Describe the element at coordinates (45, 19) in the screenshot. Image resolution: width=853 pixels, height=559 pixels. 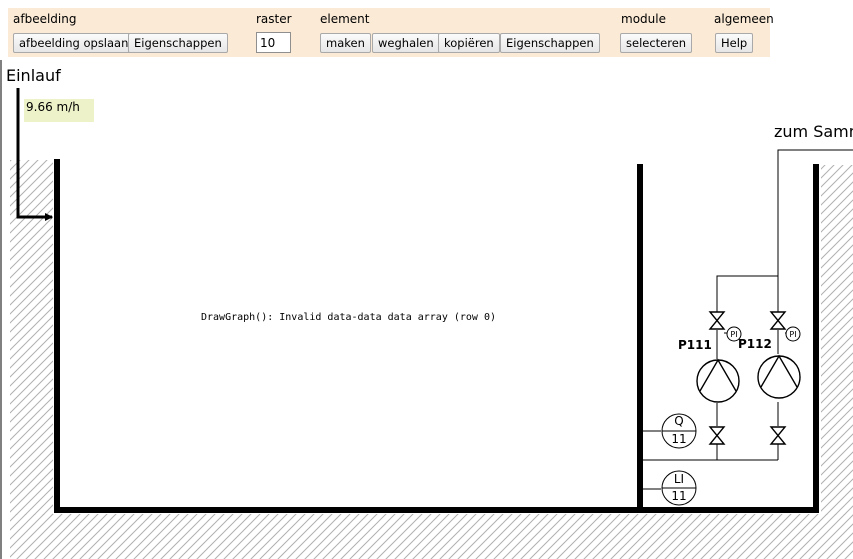
I see `group-label-afbeelding: afbeelding` at that location.